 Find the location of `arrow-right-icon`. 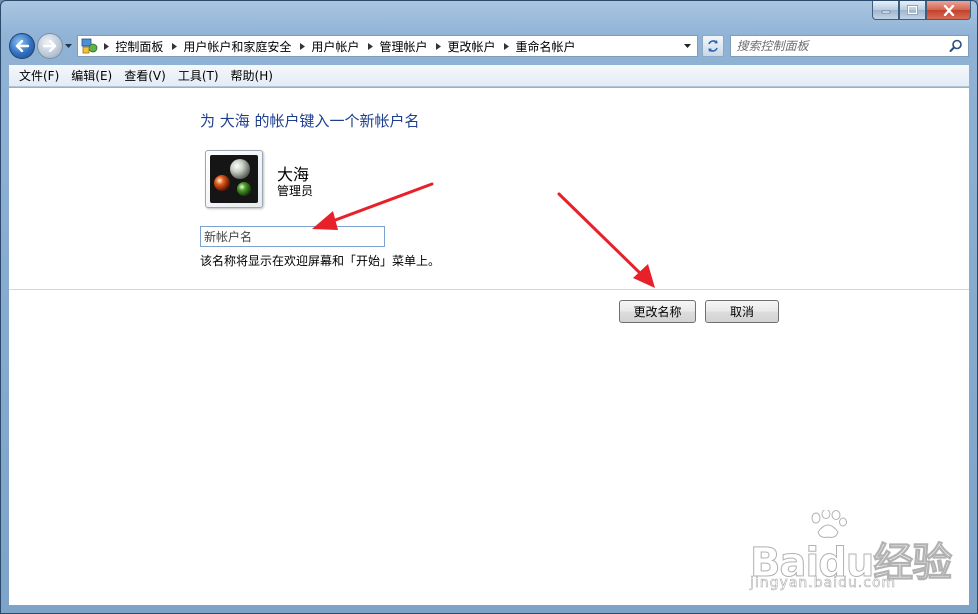

arrow-right-icon is located at coordinates (49, 46).